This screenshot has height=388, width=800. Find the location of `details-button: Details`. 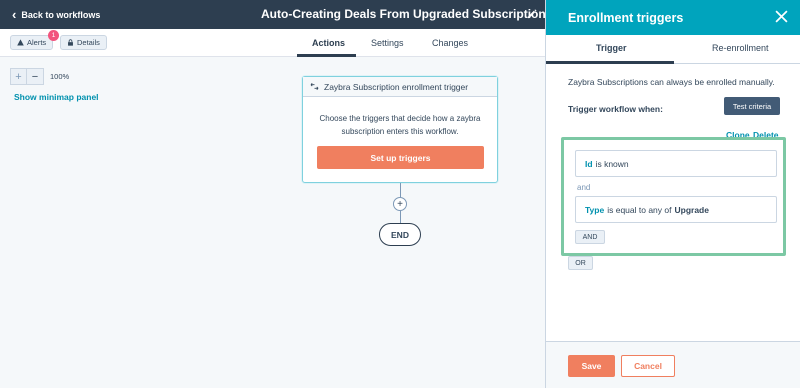

details-button: Details is located at coordinates (83, 42).